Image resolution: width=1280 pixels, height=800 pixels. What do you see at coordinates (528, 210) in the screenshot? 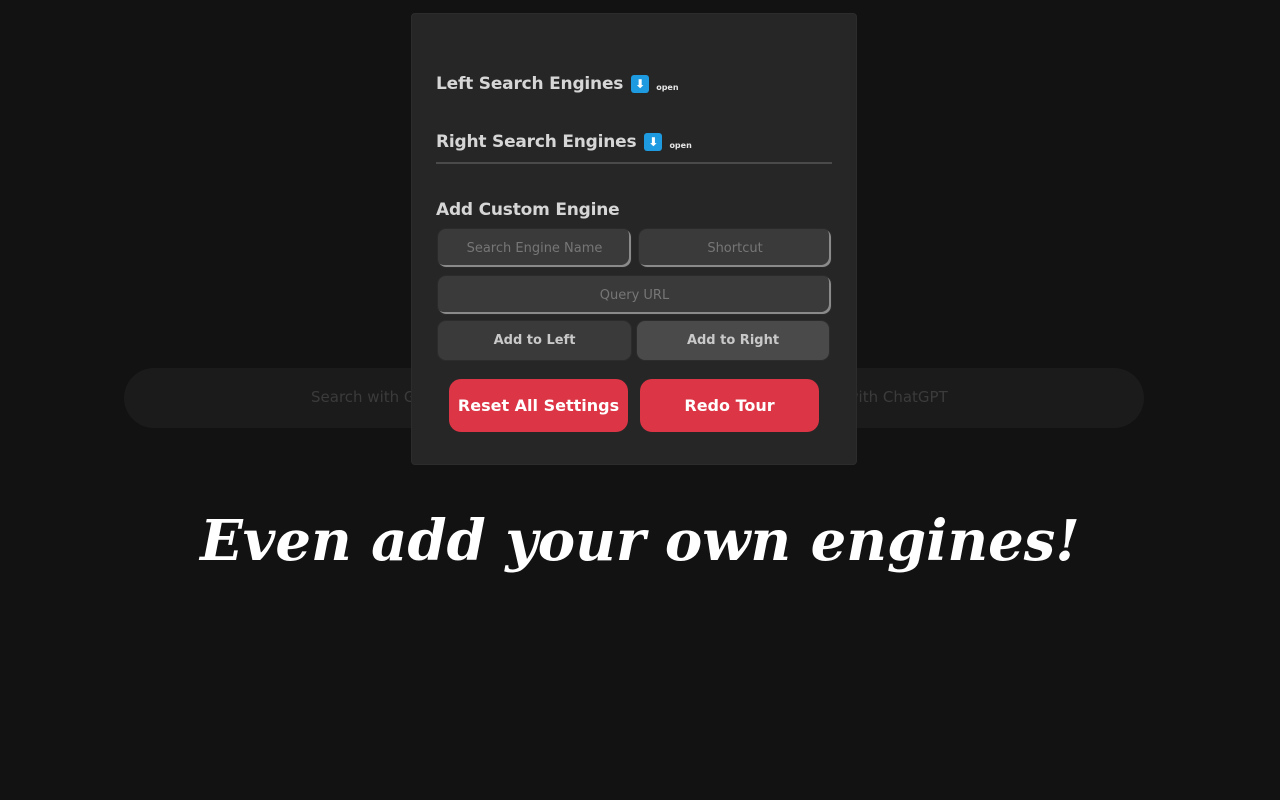
I see `custom-engine-title: Add Custom Engine` at bounding box center [528, 210].